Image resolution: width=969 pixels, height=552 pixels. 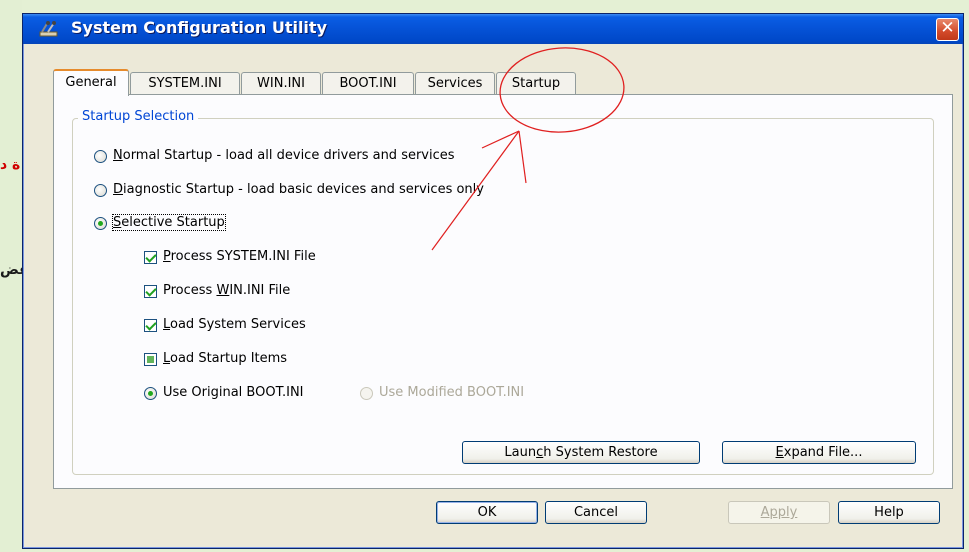 I want to click on tab-system-ini: SYSTEM.INI, so click(x=185, y=83).